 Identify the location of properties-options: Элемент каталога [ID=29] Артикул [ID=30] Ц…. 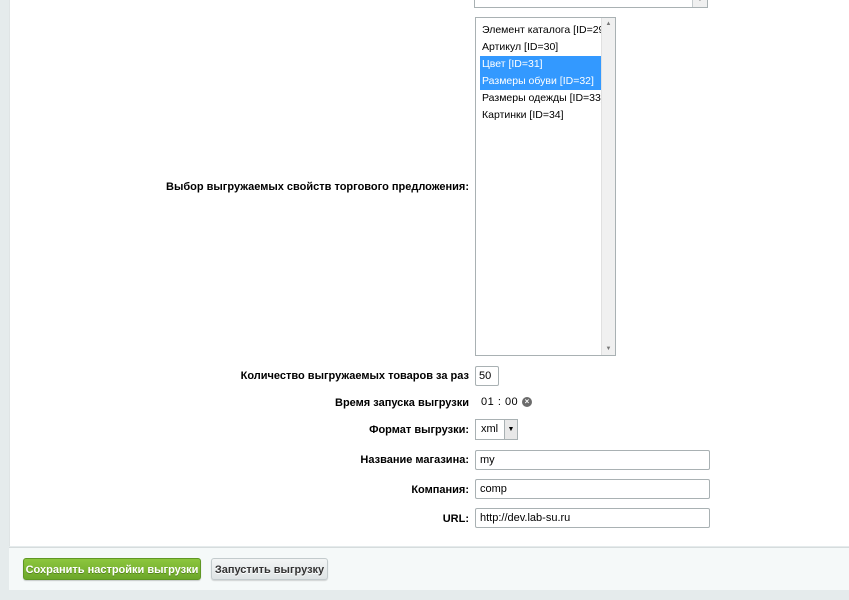
(540, 73).